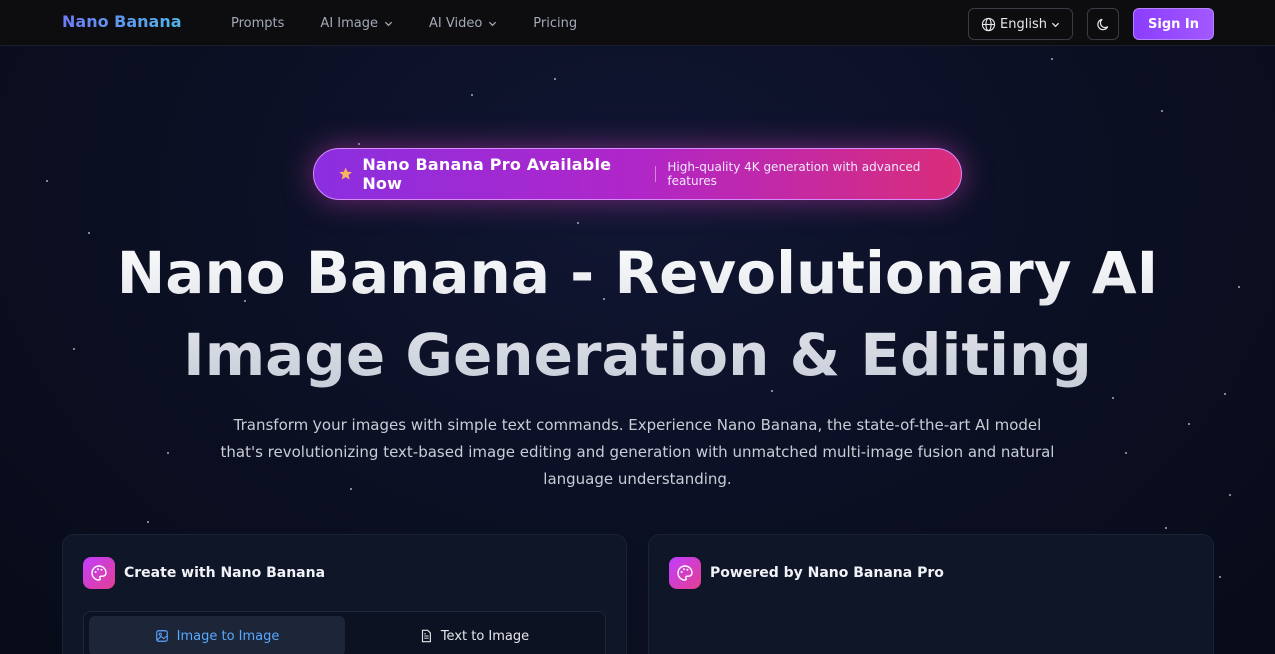 This screenshot has width=1275, height=654. I want to click on nav-link-pricing: Pricing, so click(555, 23).